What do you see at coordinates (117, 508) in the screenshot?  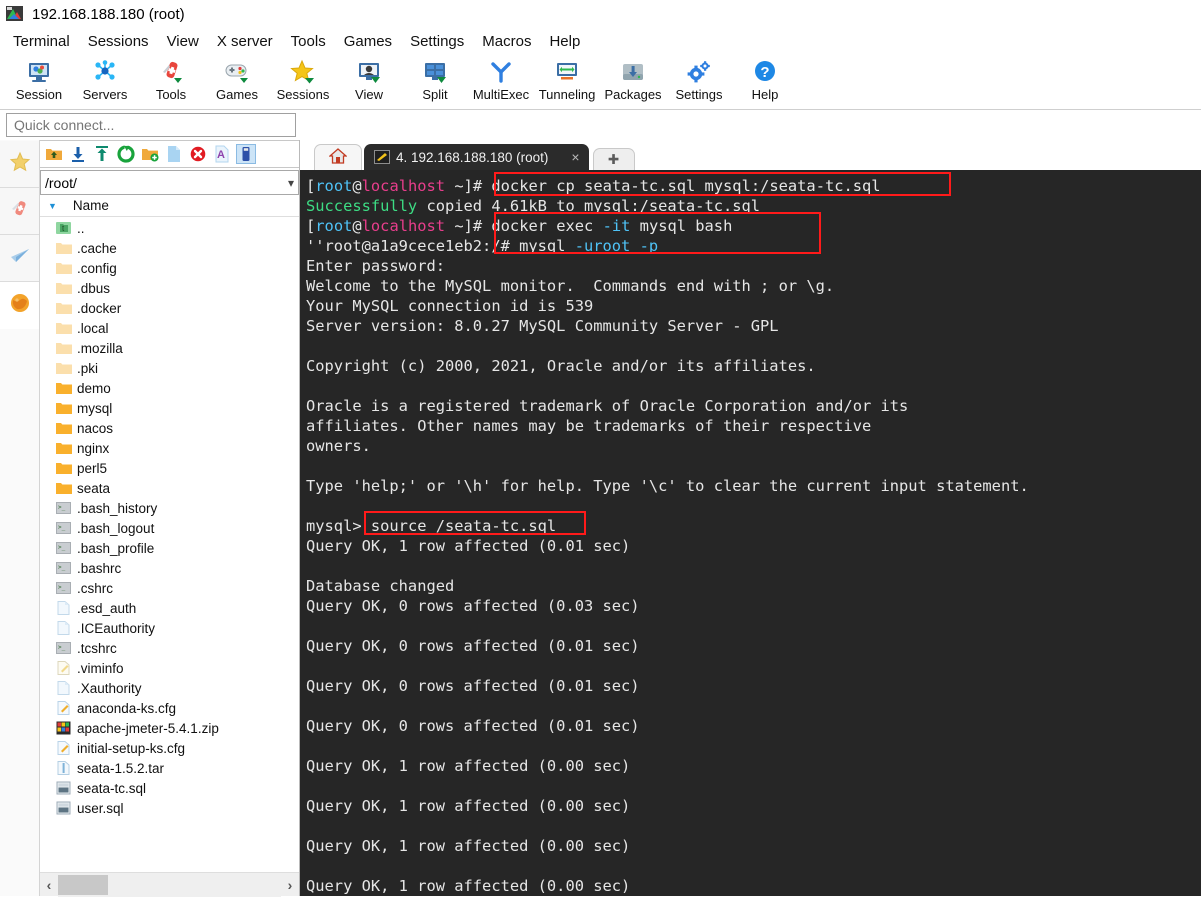 I see `file-name: .bash_history` at bounding box center [117, 508].